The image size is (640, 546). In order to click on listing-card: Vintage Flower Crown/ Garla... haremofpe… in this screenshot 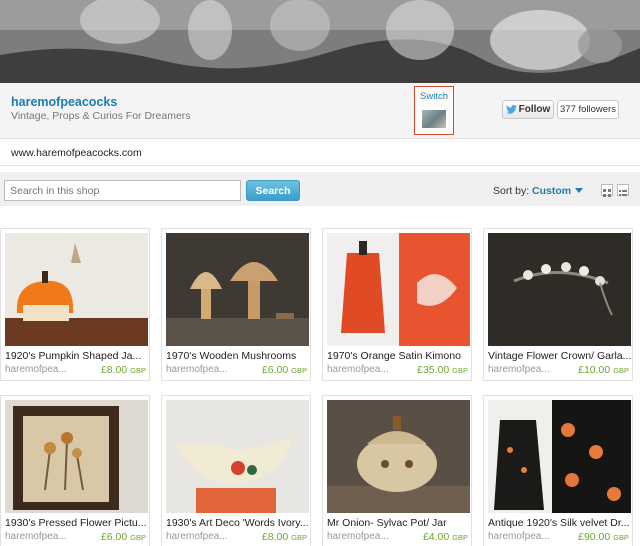, I will do `click(558, 304)`.